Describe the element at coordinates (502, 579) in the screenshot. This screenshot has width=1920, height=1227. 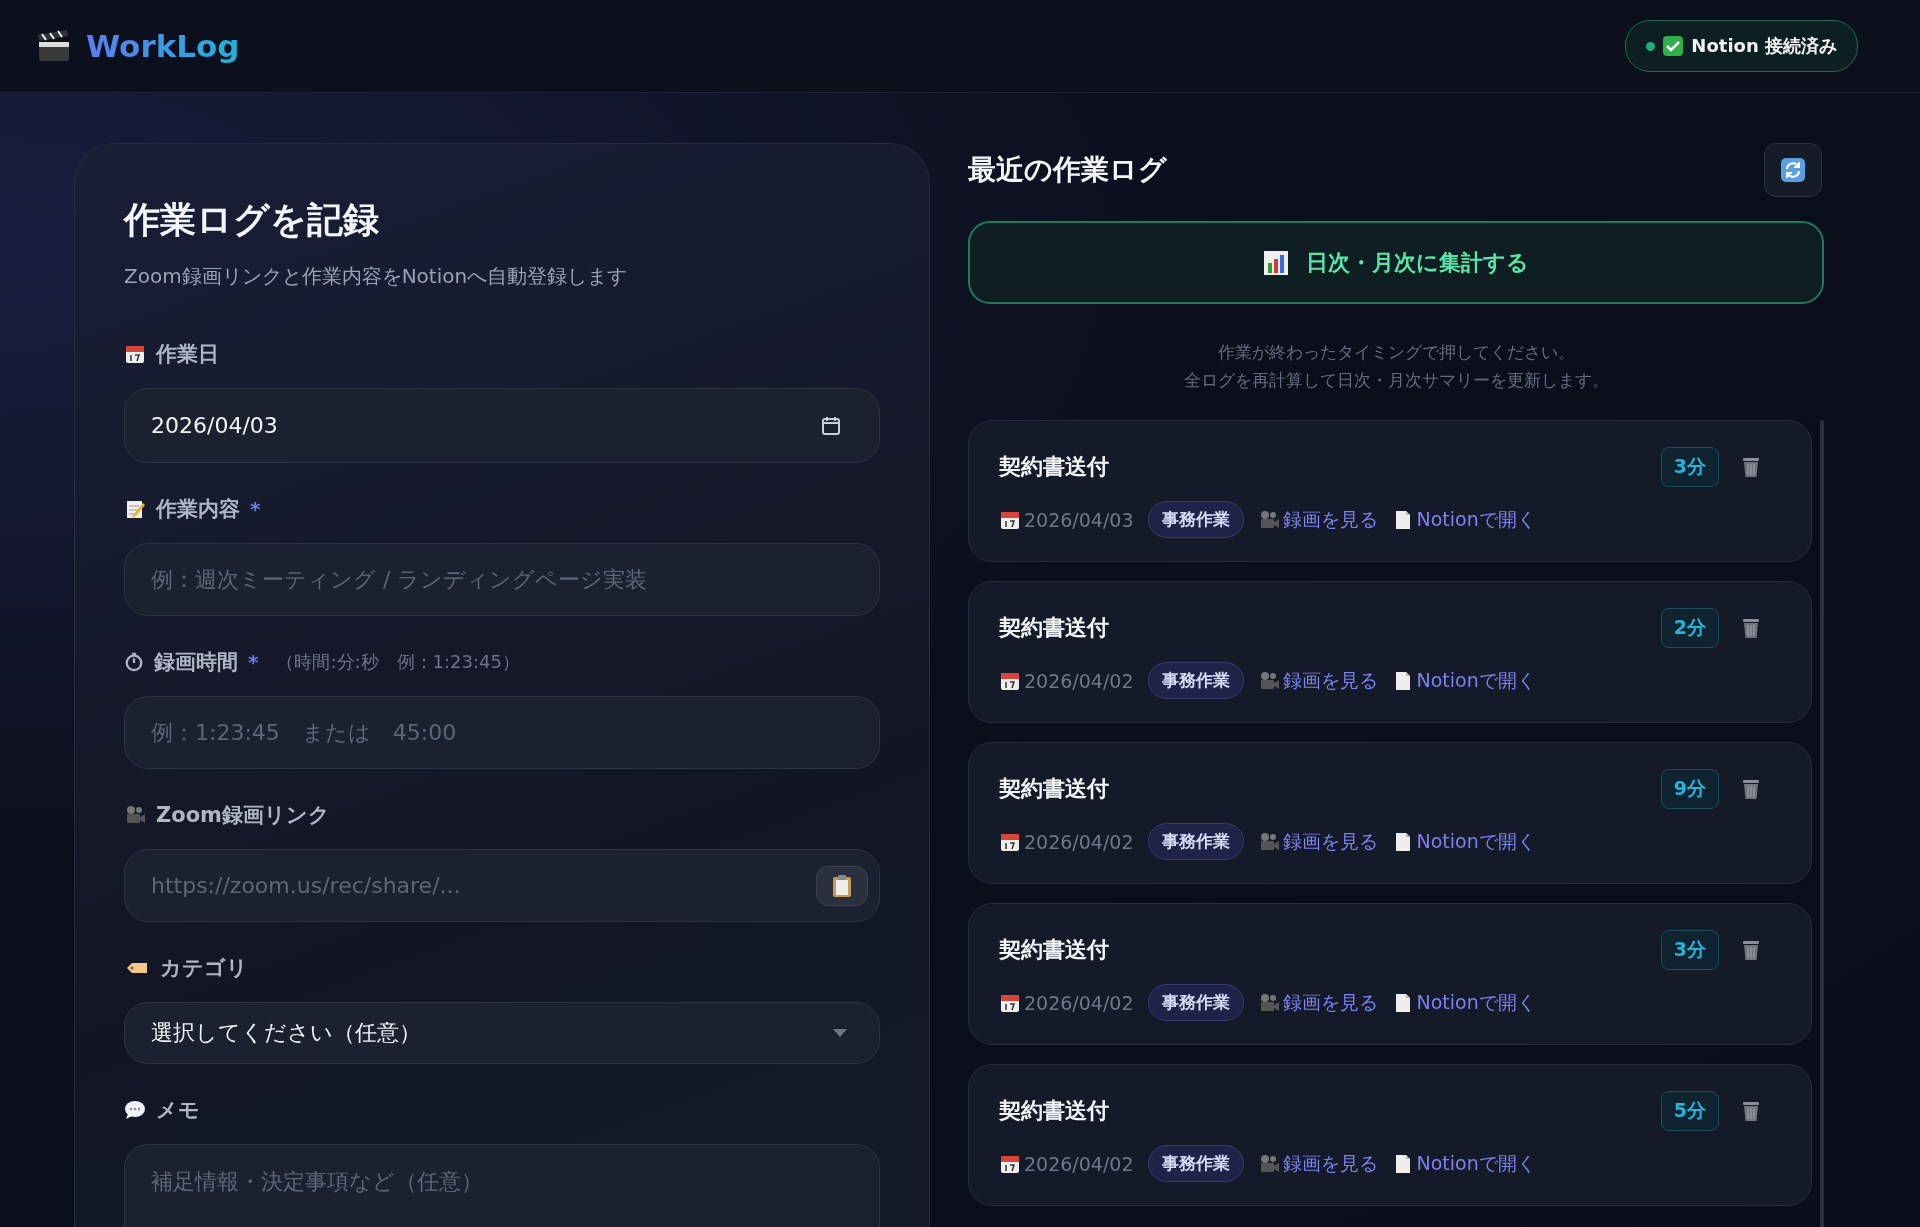
I see `text-field: 例：週次ミーティング / ランディングページ実装` at that location.